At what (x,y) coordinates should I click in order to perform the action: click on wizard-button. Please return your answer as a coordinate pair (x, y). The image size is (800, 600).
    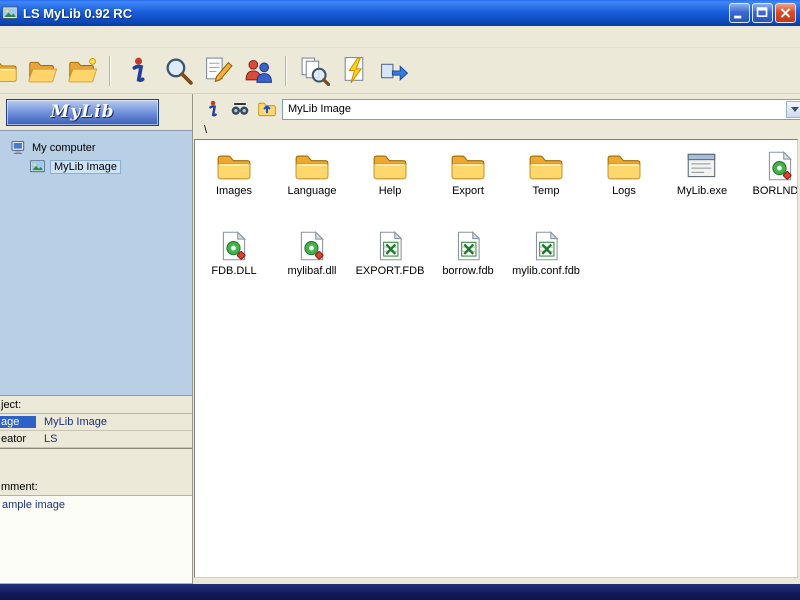
    Looking at the image, I should click on (354, 71).